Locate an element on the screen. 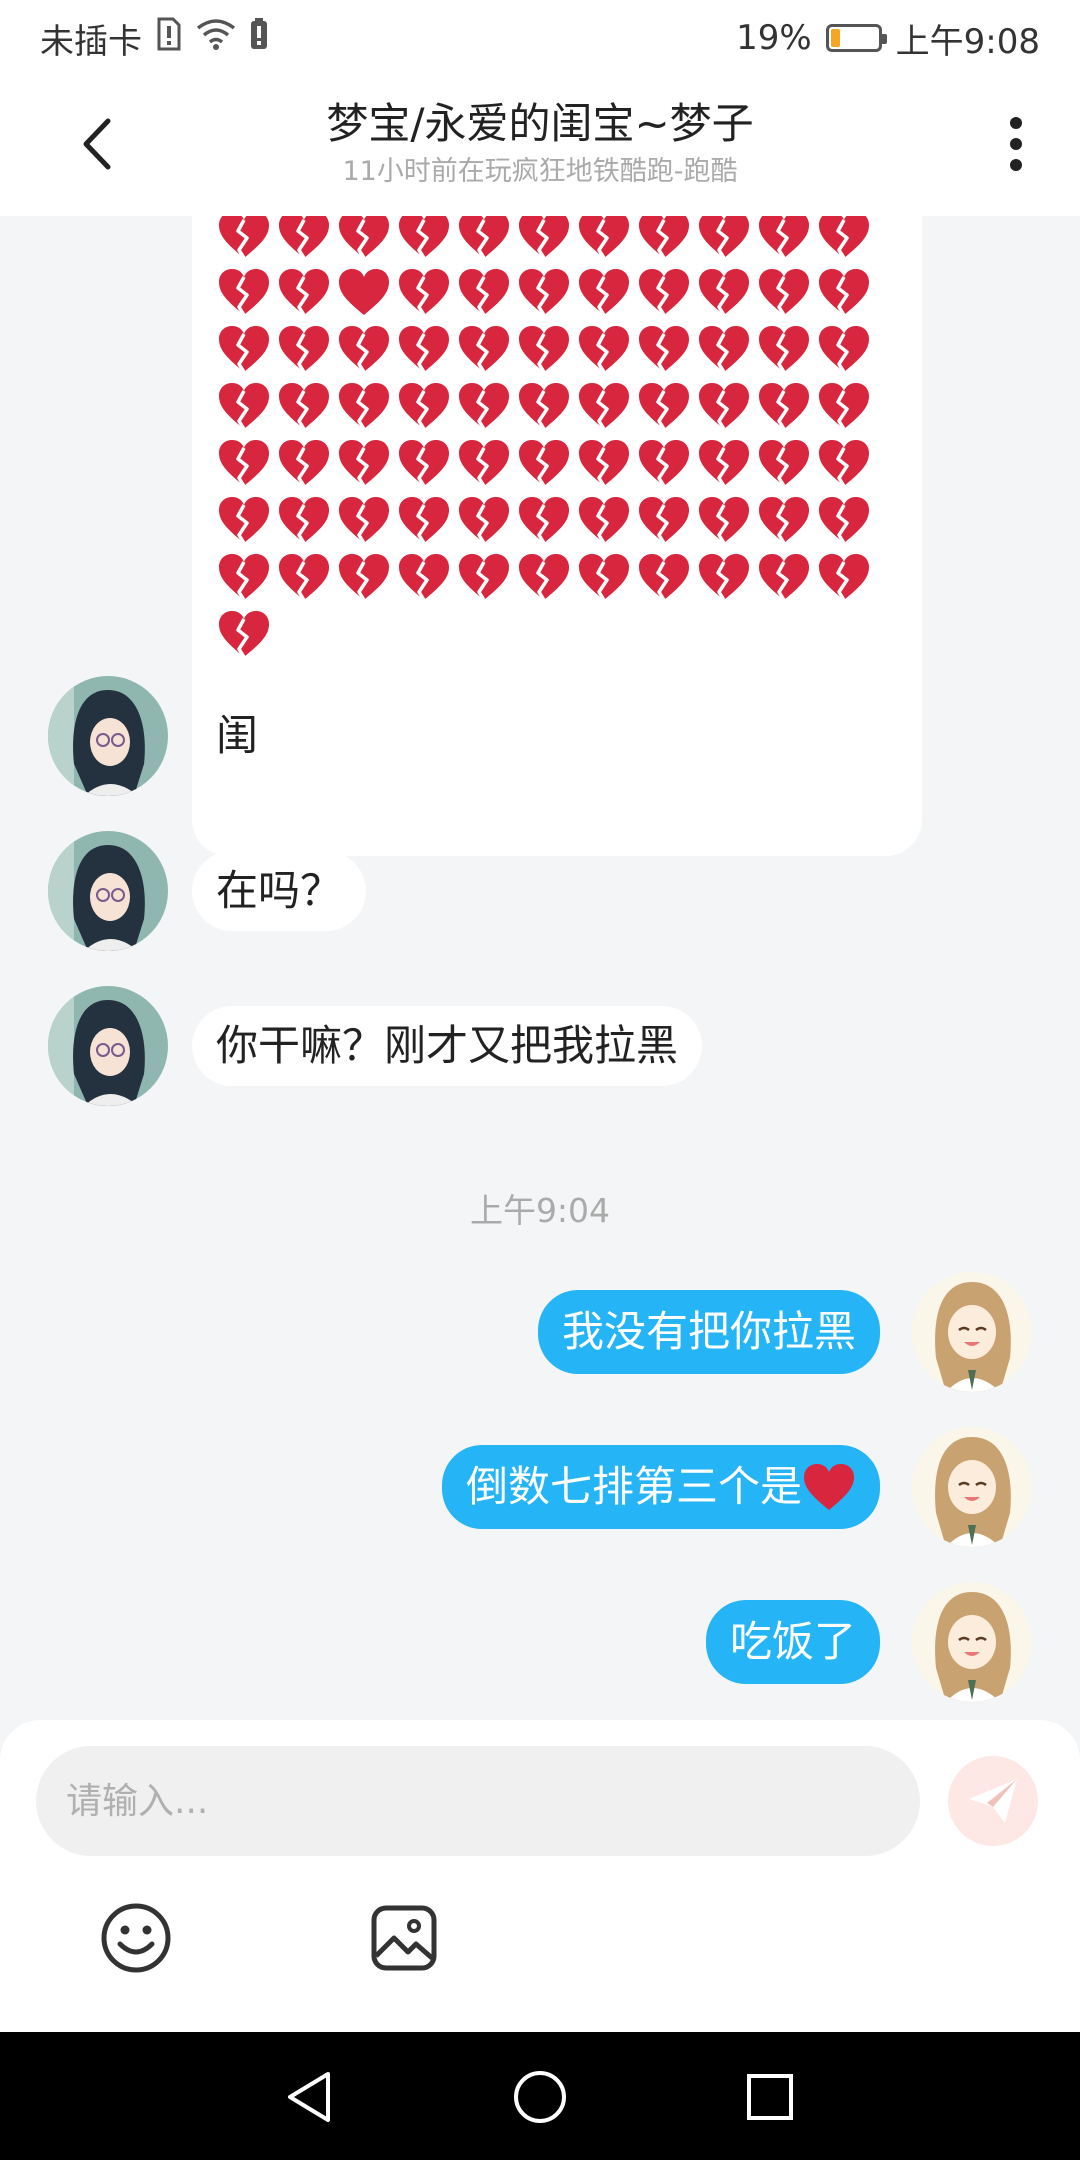 This screenshot has height=2160, width=1080. outgoing-message-bubble: 倒数七排第三个是 is located at coordinates (660, 1487).